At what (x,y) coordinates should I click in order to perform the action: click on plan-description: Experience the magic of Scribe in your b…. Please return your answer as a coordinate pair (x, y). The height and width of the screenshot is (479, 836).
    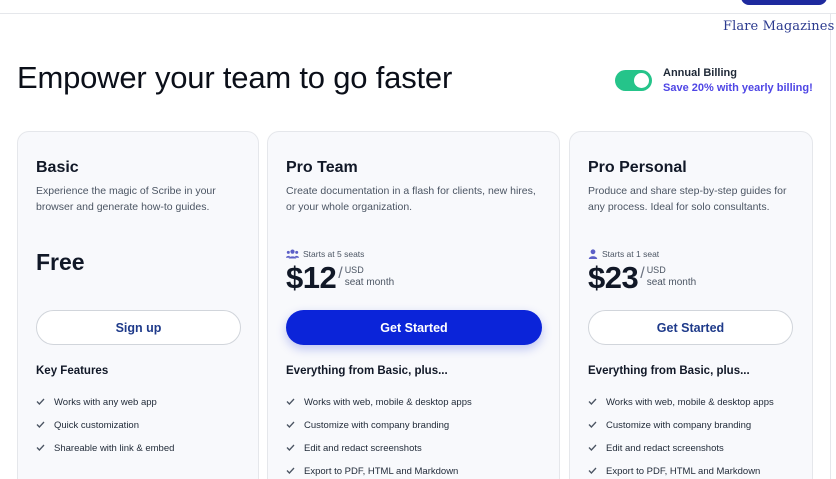
    Looking at the image, I should click on (126, 199).